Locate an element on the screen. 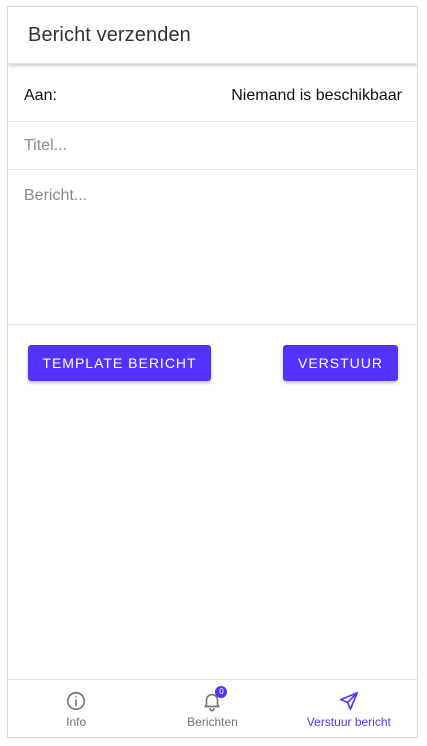 This screenshot has width=427, height=746. tab-send-message-label: Verstuur bericht is located at coordinates (348, 722).